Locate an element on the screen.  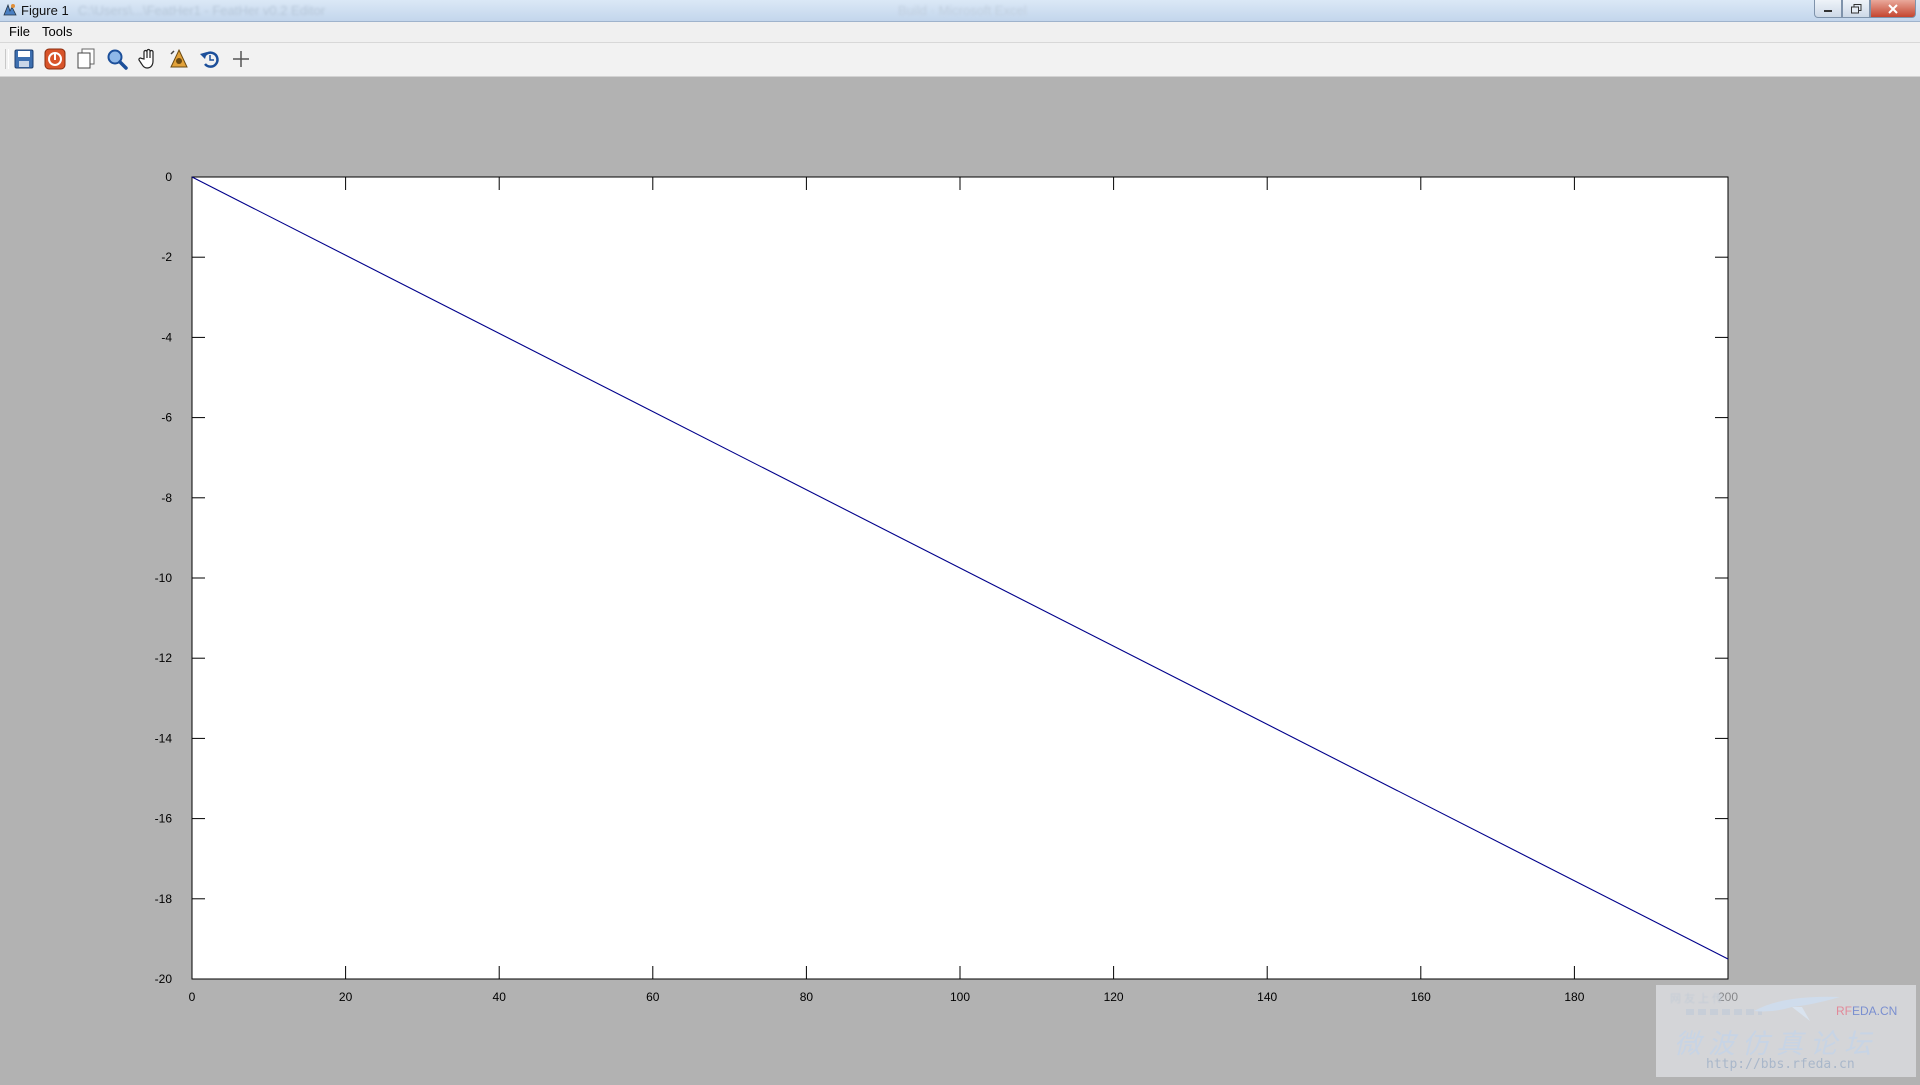
x-tick-label: 40 is located at coordinates (500, 997).